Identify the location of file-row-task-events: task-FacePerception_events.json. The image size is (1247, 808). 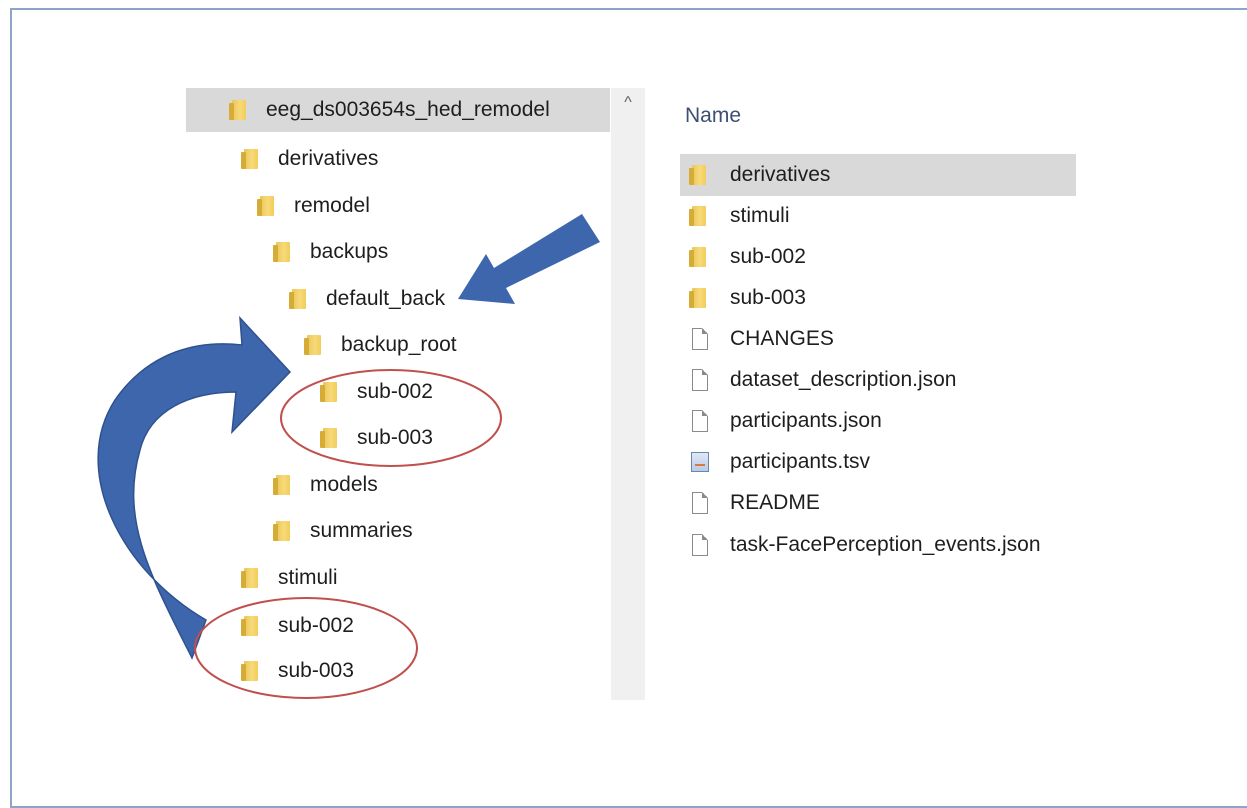
(878, 545).